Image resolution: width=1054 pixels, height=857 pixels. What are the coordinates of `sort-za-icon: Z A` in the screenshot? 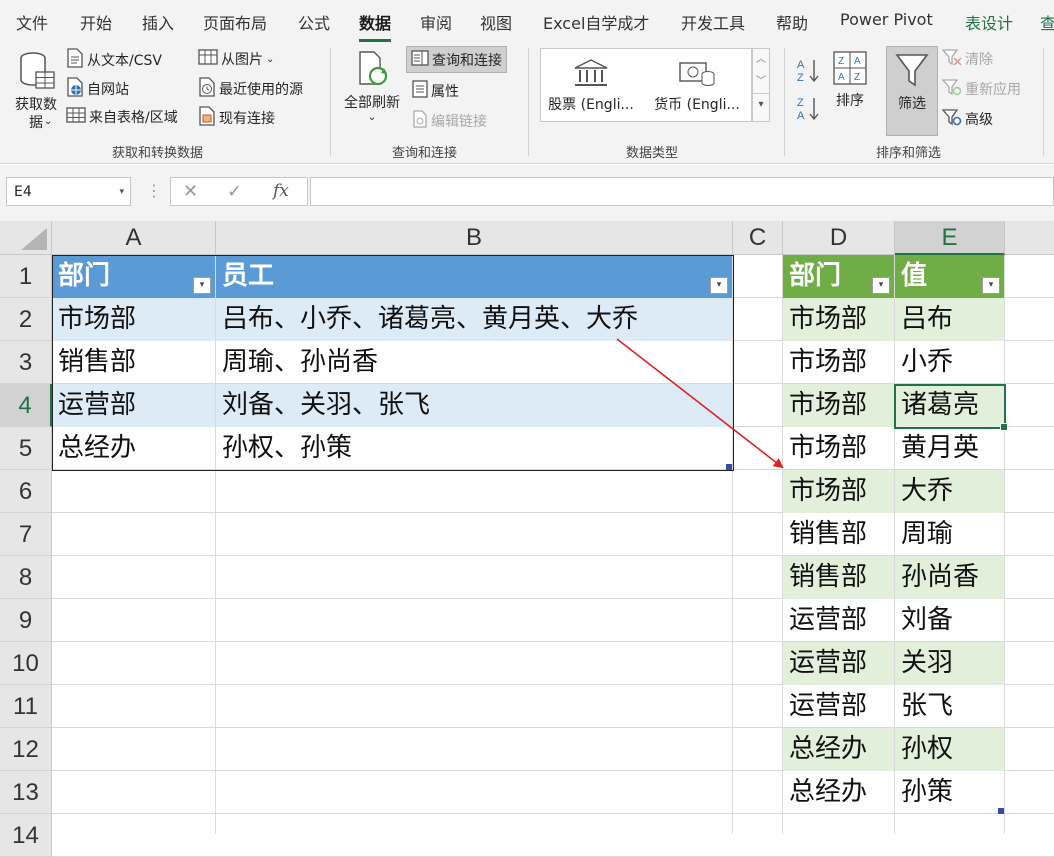 It's located at (808, 109).